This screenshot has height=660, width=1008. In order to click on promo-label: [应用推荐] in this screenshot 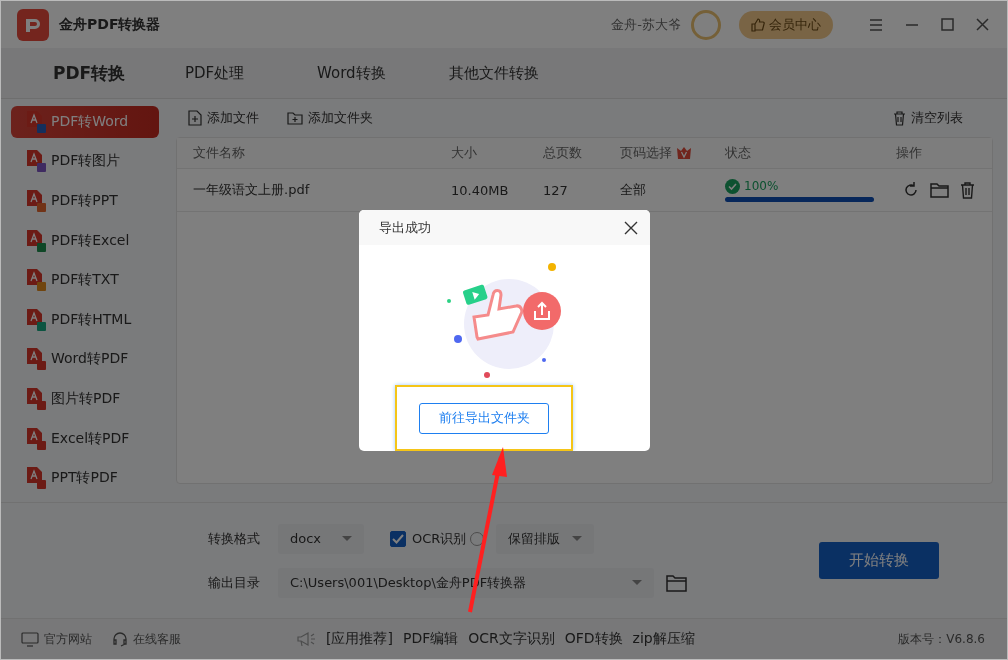, I will do `click(359, 639)`.